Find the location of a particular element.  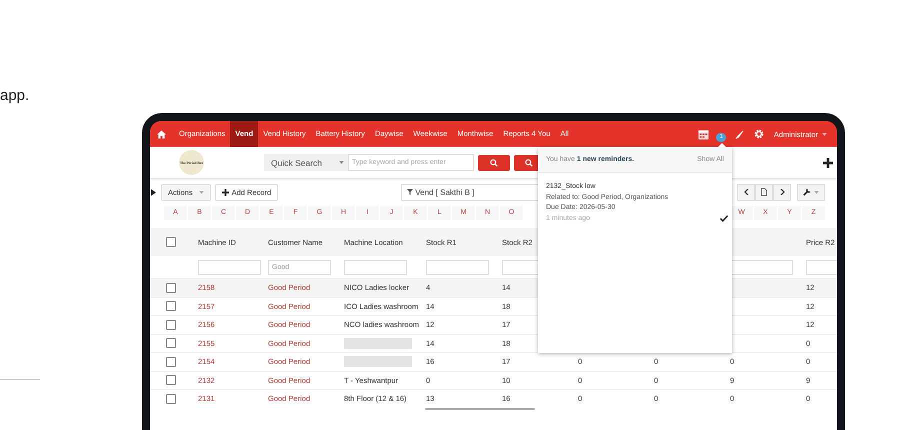

checkbox is located at coordinates (171, 242).